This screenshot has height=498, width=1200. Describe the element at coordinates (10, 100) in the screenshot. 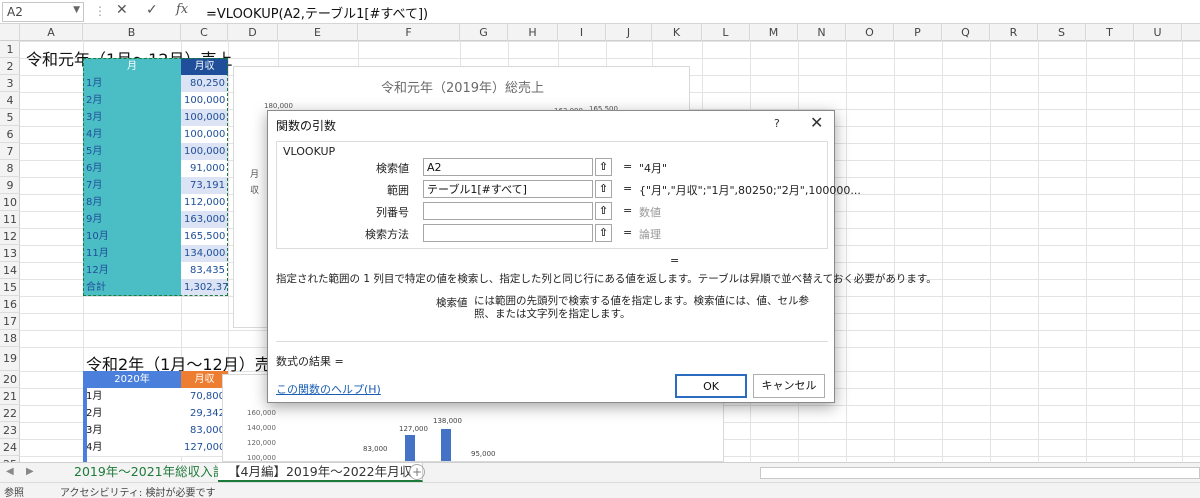

I see `row-header-4: 4` at that location.